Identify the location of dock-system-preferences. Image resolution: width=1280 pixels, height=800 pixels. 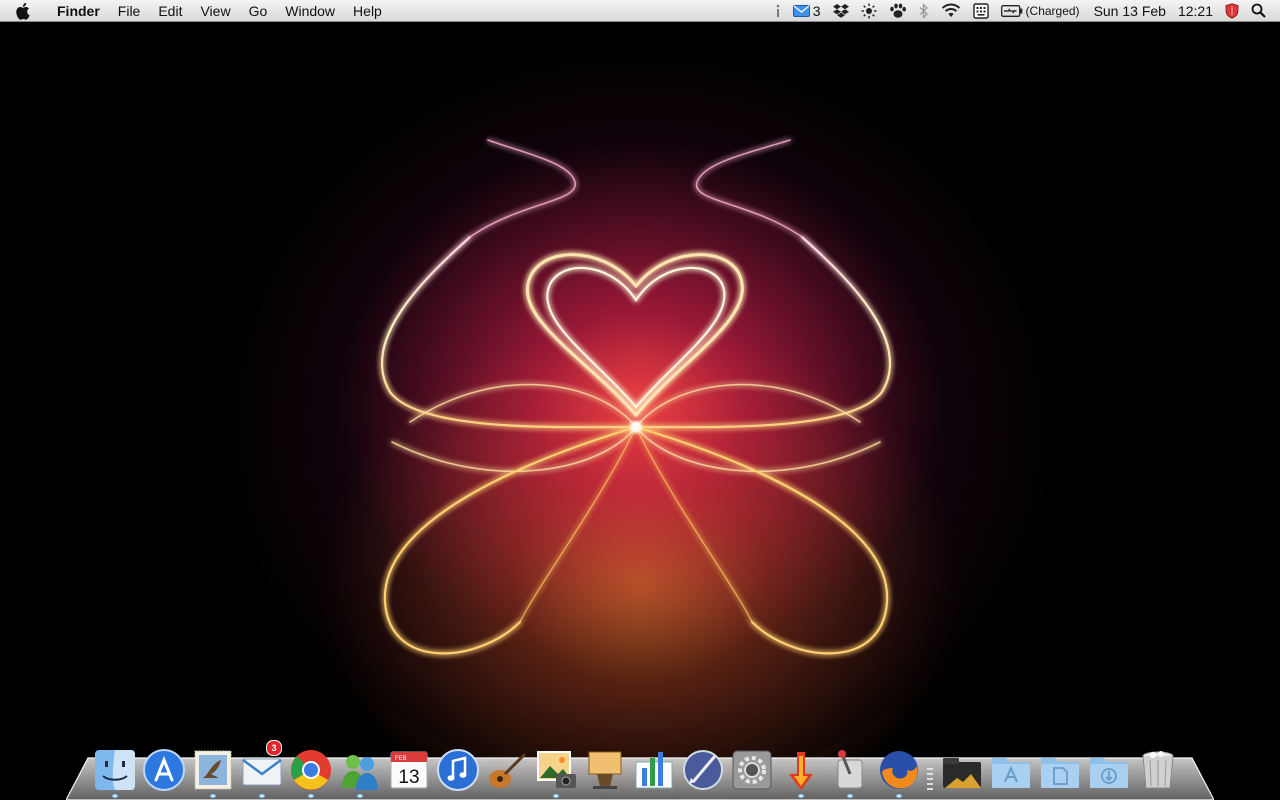
(751, 766).